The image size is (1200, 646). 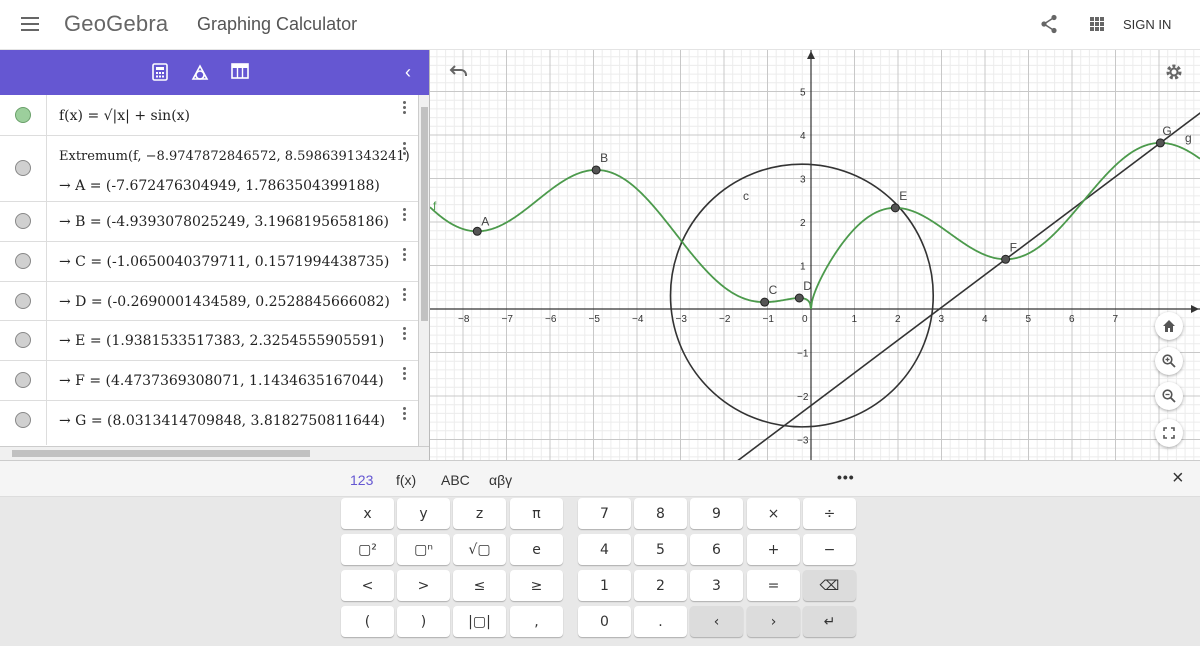 I want to click on point-b, so click(x=596, y=170).